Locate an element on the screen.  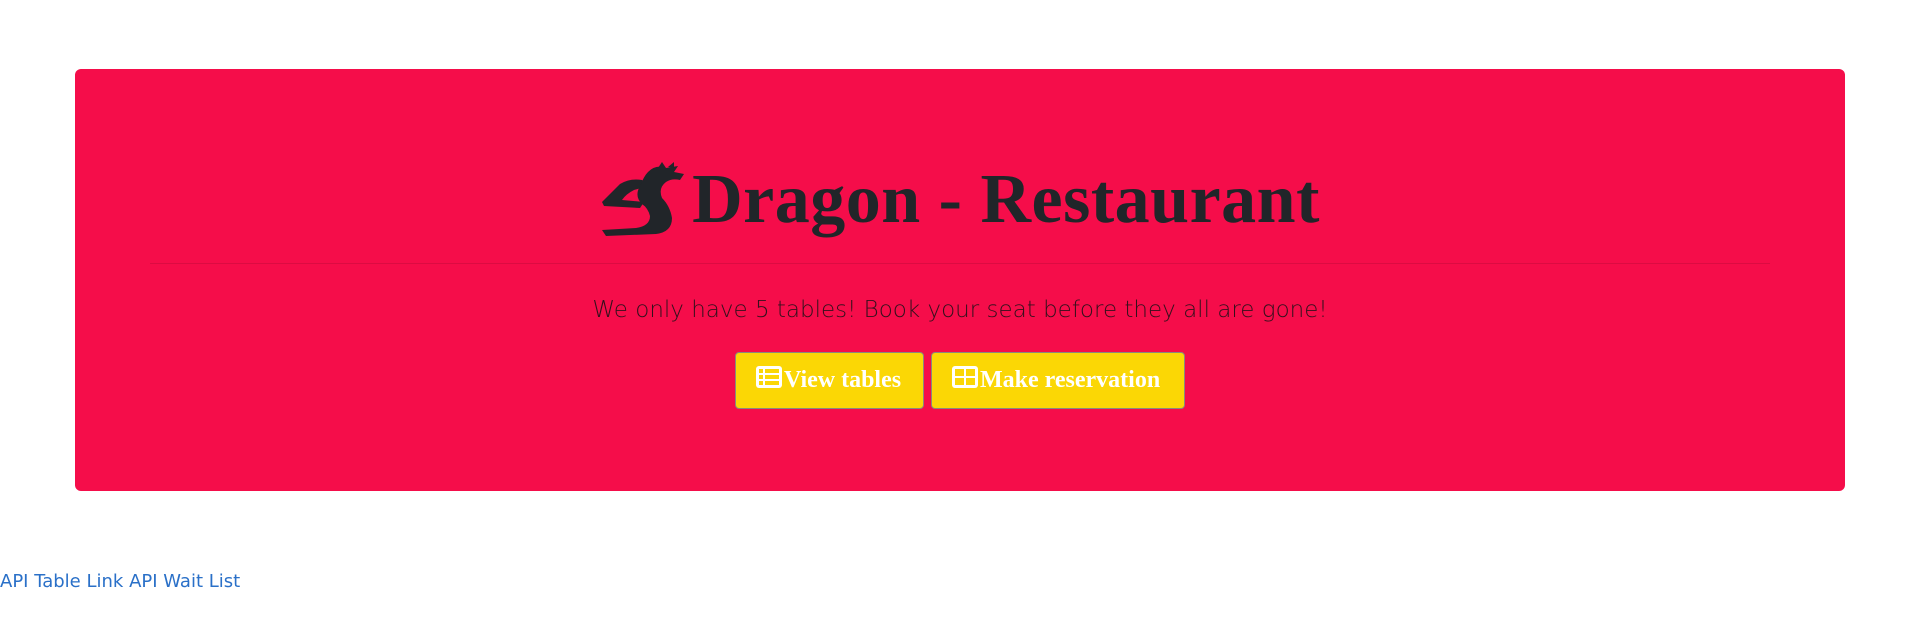
api-table-link: API Table Link is located at coordinates (61, 581).